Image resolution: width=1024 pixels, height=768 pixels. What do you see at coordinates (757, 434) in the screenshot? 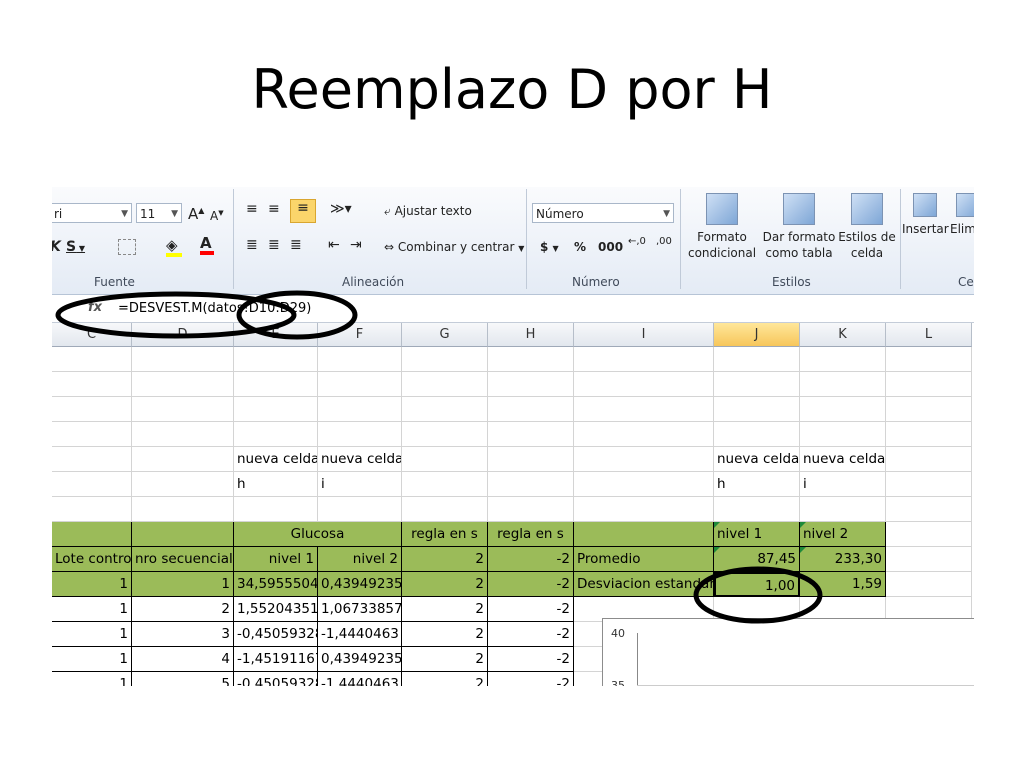
I see `cell-j-r4` at bounding box center [757, 434].